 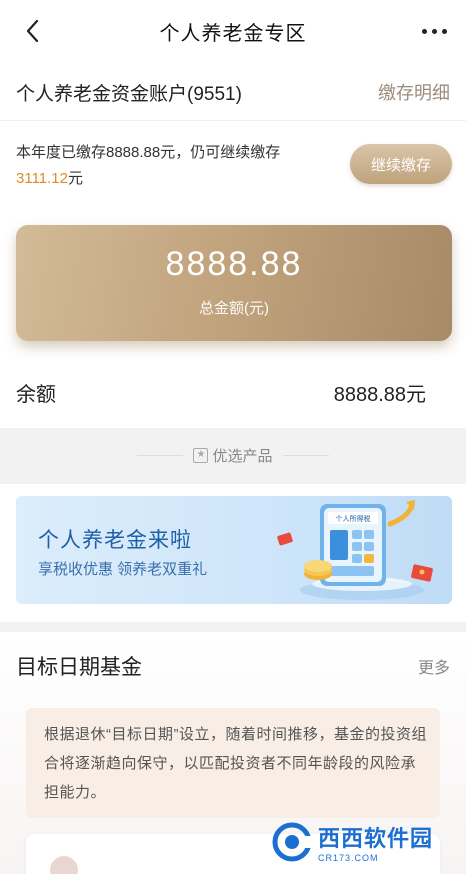 What do you see at coordinates (129, 94) in the screenshot?
I see `account-name: 个人养老金资金账户(9551)` at bounding box center [129, 94].